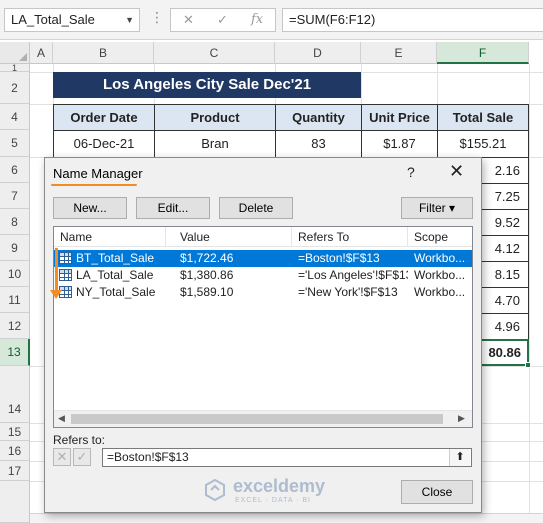 Image resolution: width=543 pixels, height=523 pixels. Describe the element at coordinates (103, 53) in the screenshot. I see `col-header-b: B` at that location.